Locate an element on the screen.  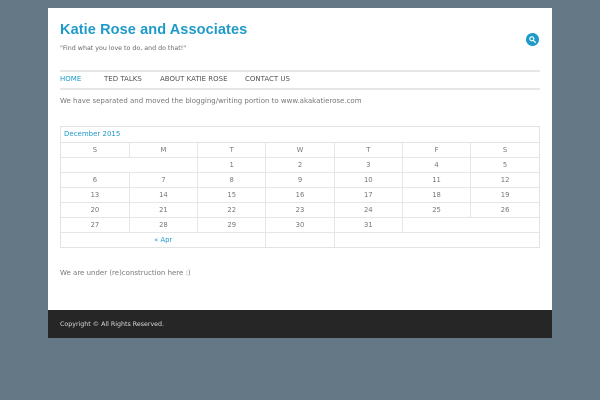
calendar-day: 11 is located at coordinates (436, 180).